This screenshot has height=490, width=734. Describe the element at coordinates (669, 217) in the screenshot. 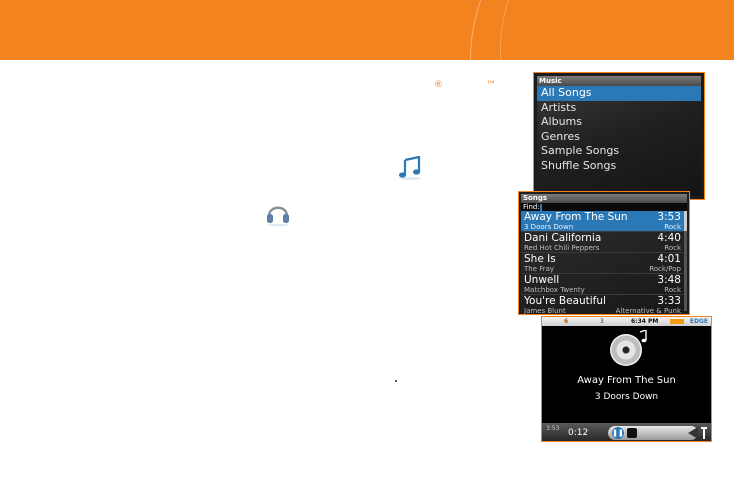

I see `song-duration: 3:53` at that location.